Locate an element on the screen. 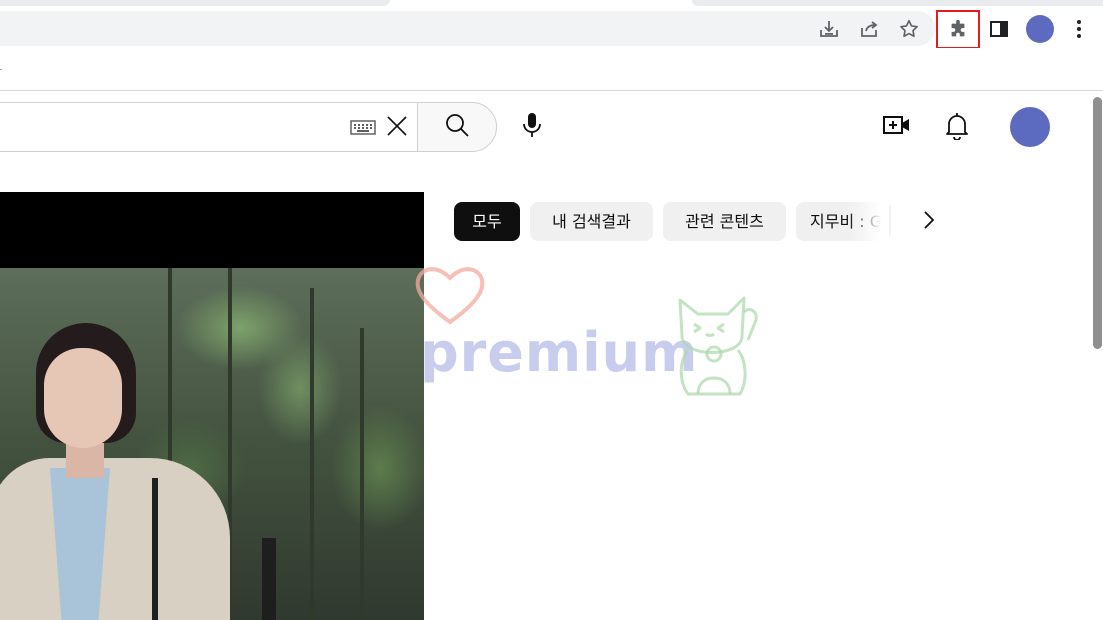 The height and width of the screenshot is (620, 1103). bag-strap is located at coordinates (155, 549).